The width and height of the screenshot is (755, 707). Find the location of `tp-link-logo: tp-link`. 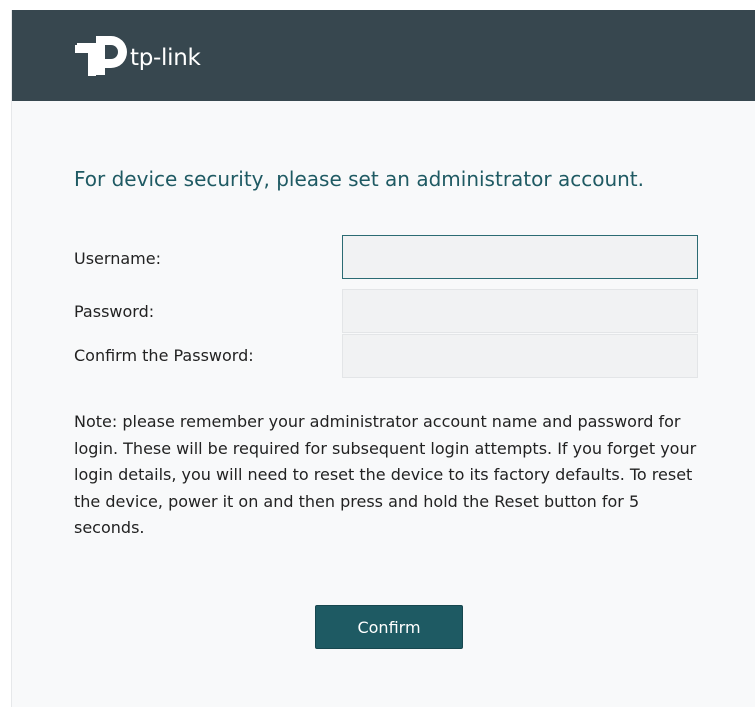

tp-link-logo: tp-link is located at coordinates (138, 56).